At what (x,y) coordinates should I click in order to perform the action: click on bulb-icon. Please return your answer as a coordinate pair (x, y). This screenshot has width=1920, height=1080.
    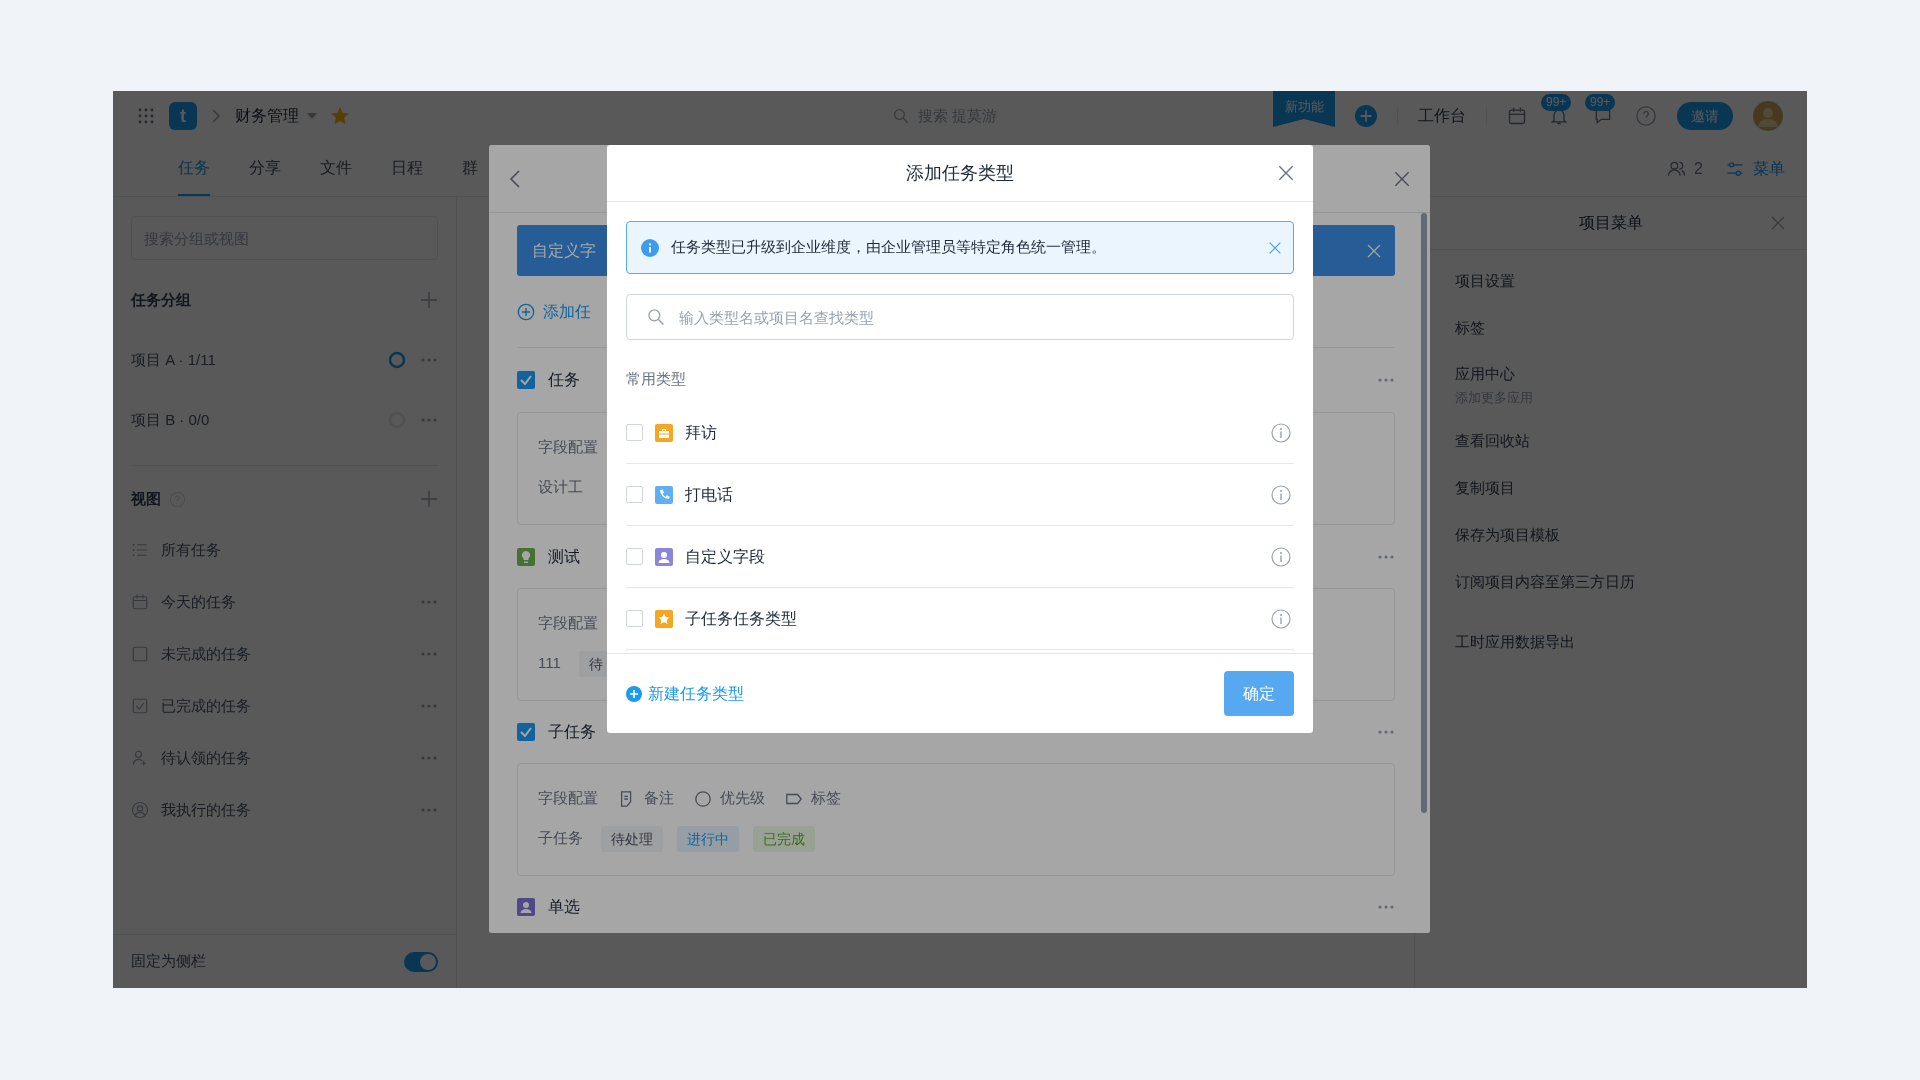
    Looking at the image, I should click on (526, 556).